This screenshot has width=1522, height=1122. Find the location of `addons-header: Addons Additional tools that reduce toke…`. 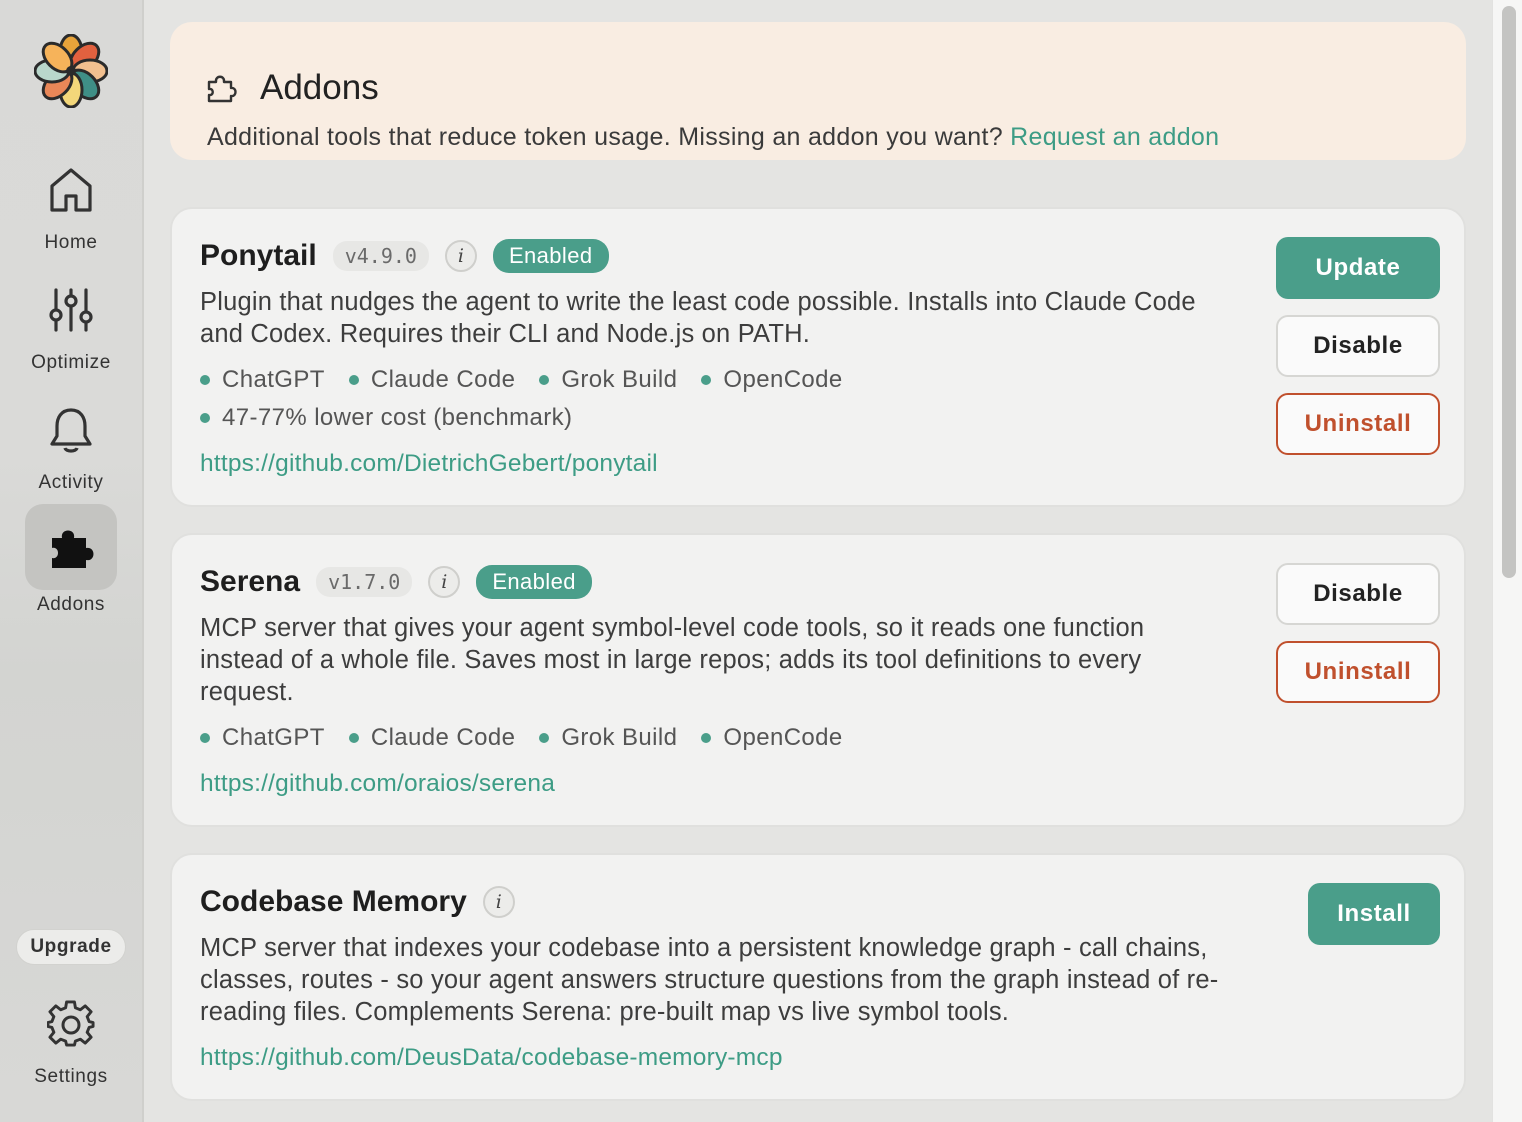

addons-header: Addons Additional tools that reduce toke… is located at coordinates (818, 91).